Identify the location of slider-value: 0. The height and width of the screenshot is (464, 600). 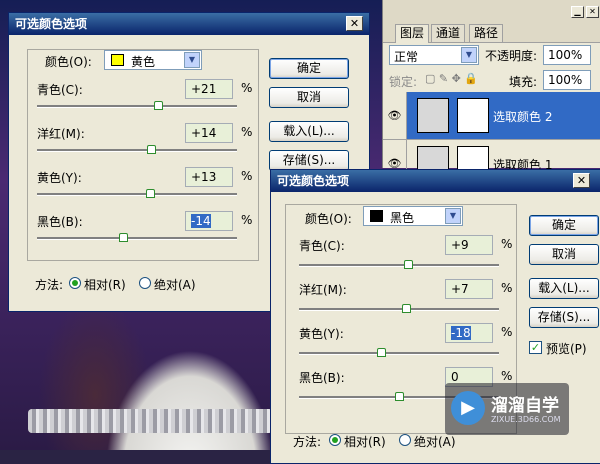
(455, 377).